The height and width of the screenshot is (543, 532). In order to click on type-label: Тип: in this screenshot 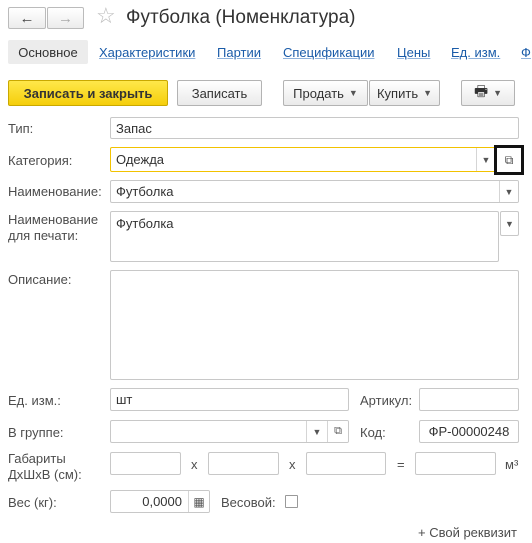, I will do `click(21, 128)`.